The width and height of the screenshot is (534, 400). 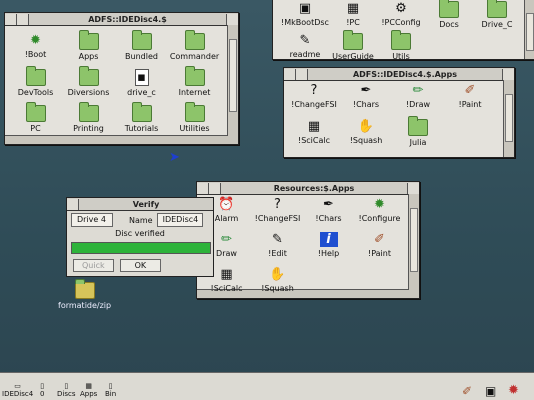 I want to click on file-icon-pcconfig: ⚙ !PCConfig, so click(x=401, y=16).